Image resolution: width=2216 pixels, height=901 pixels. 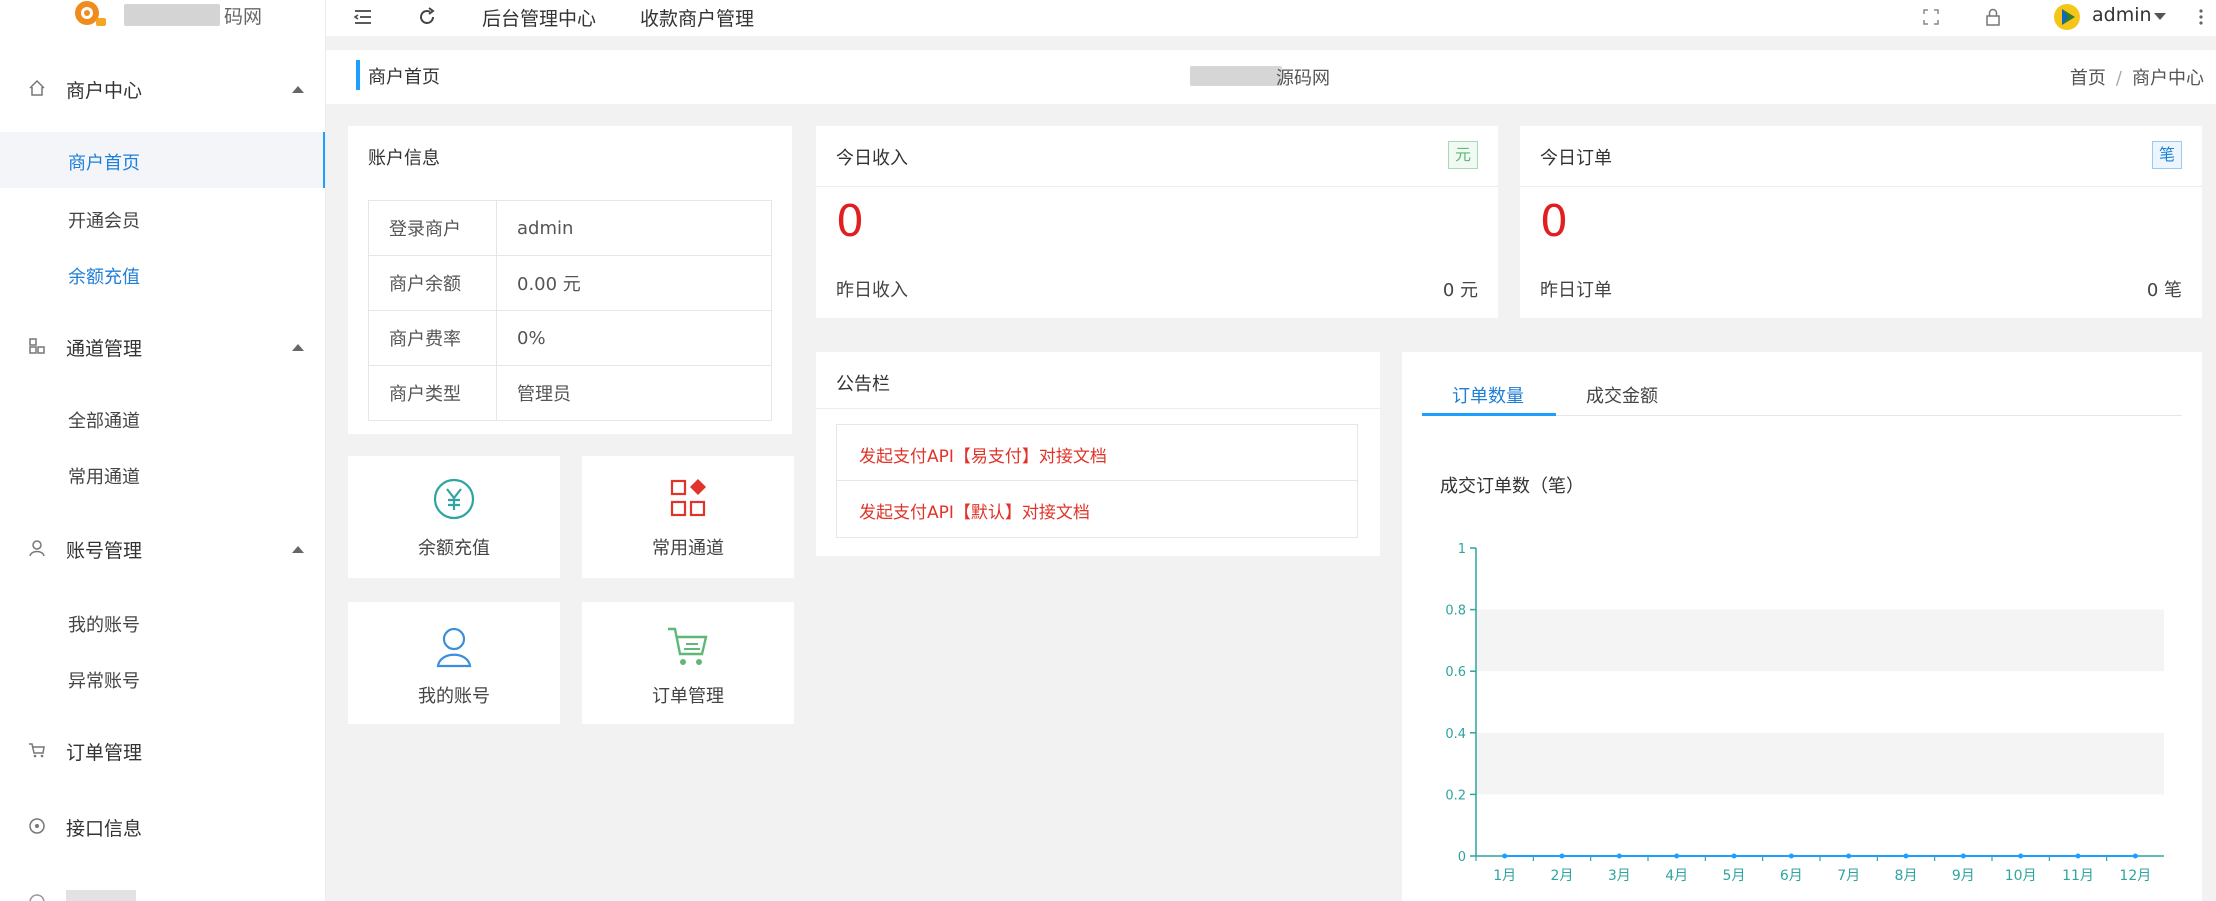 I want to click on page-tab-title: 商户首页, so click(x=404, y=76).